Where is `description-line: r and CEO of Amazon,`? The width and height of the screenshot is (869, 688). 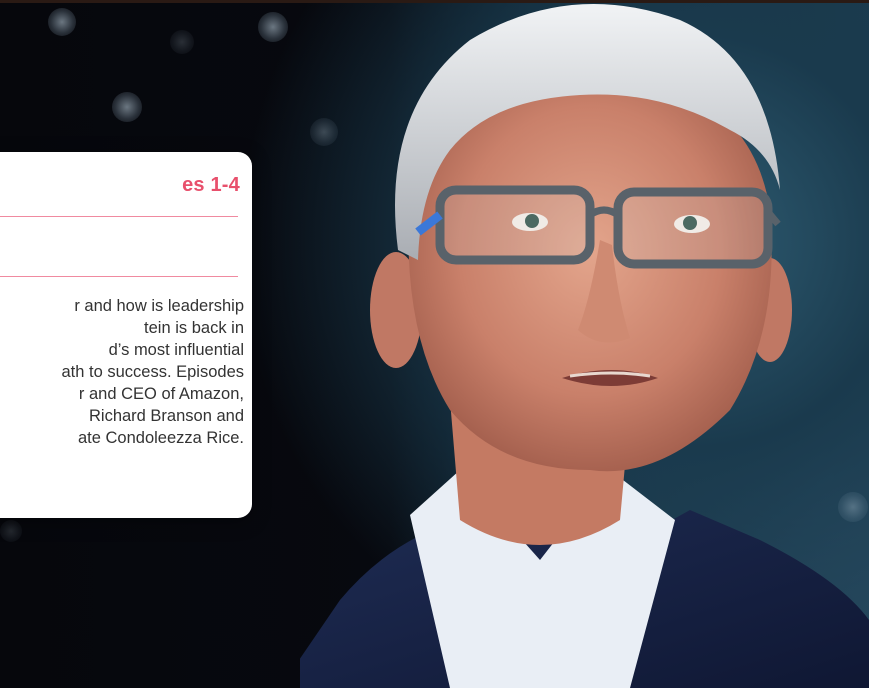
description-line: r and CEO of Amazon, is located at coordinates (161, 394).